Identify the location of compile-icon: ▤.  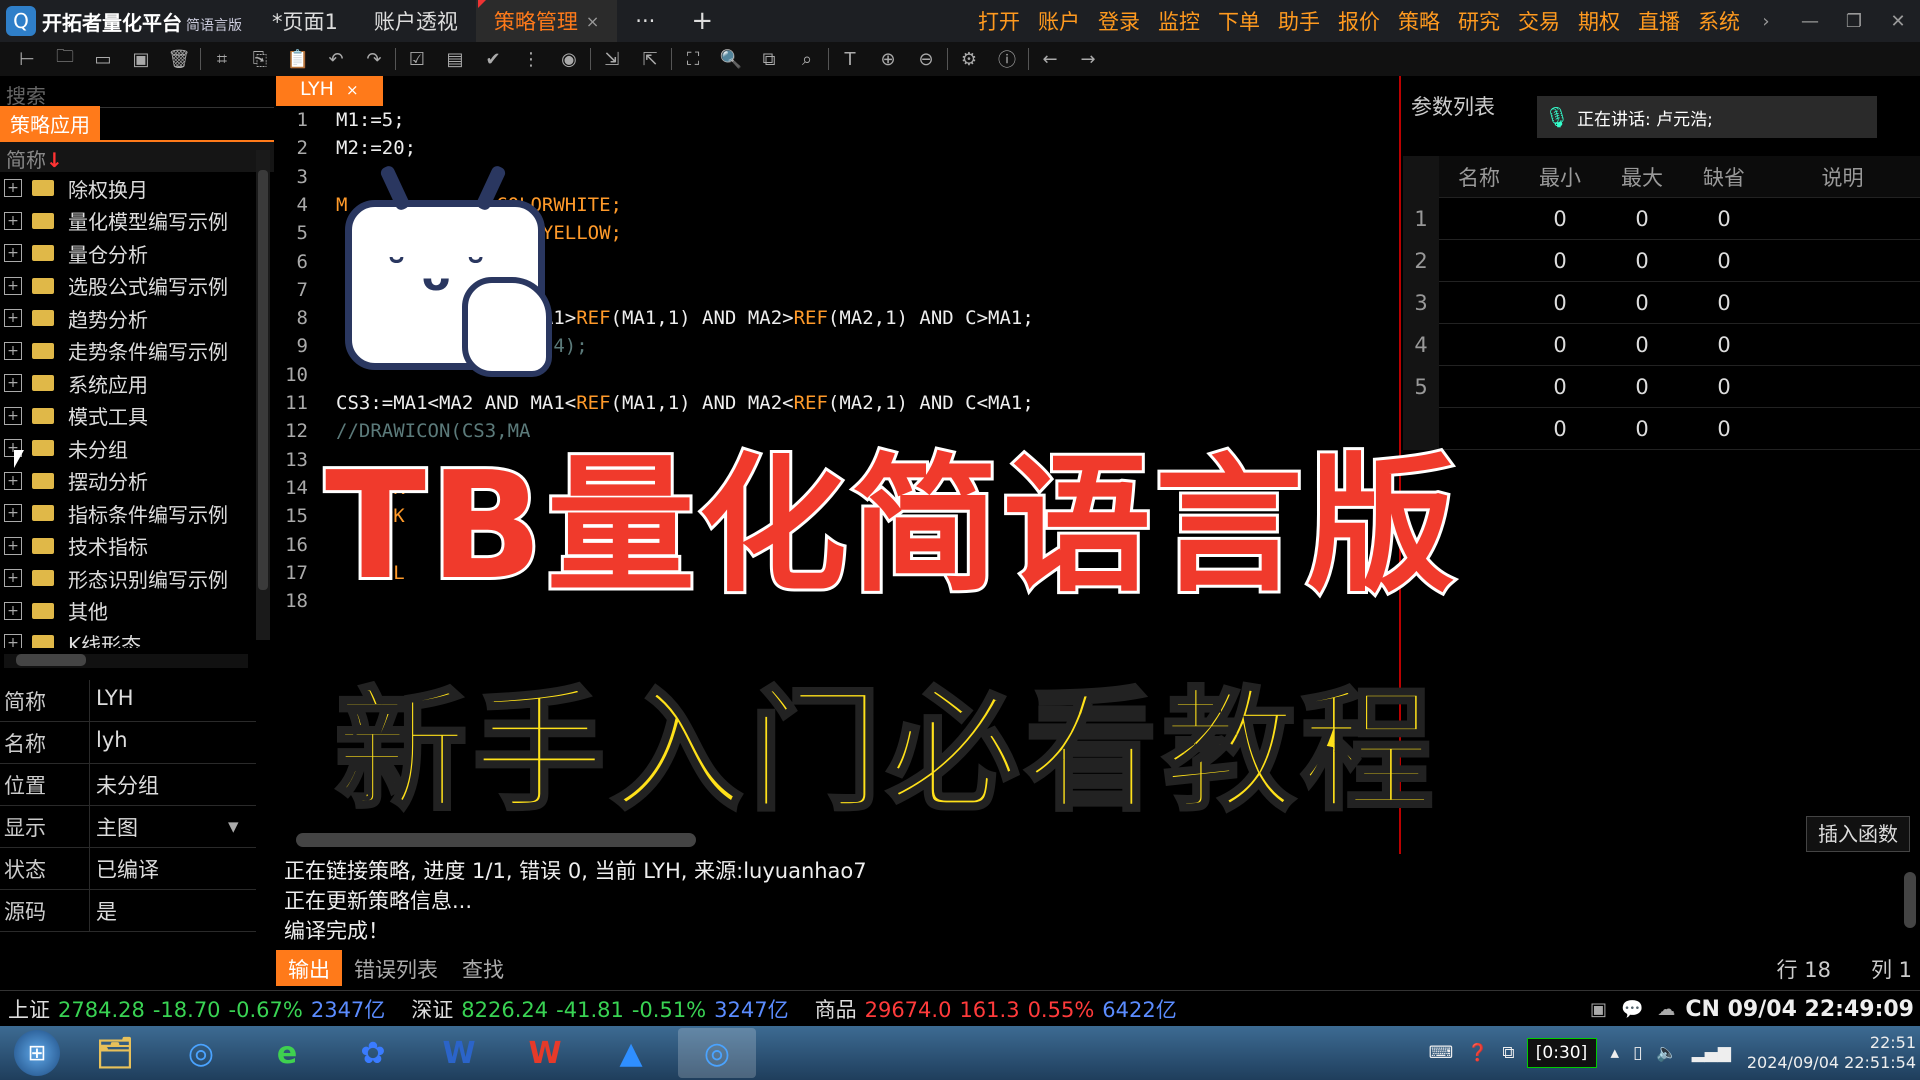
(455, 59).